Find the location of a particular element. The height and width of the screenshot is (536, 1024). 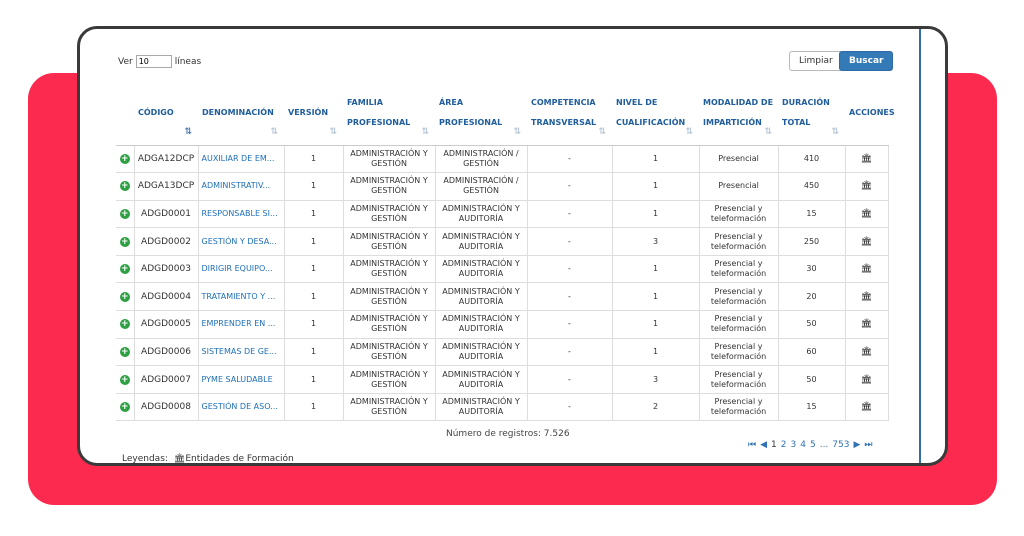

column-header: COMPETENCIA TRANSVERSAL ⇅ is located at coordinates (569, 113).